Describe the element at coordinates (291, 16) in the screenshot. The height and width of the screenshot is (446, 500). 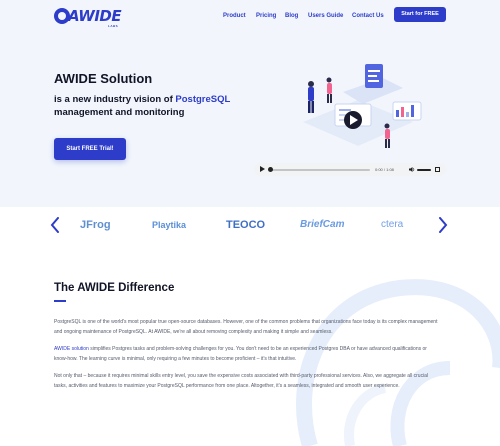
I see `nav-blog: Blog` at that location.